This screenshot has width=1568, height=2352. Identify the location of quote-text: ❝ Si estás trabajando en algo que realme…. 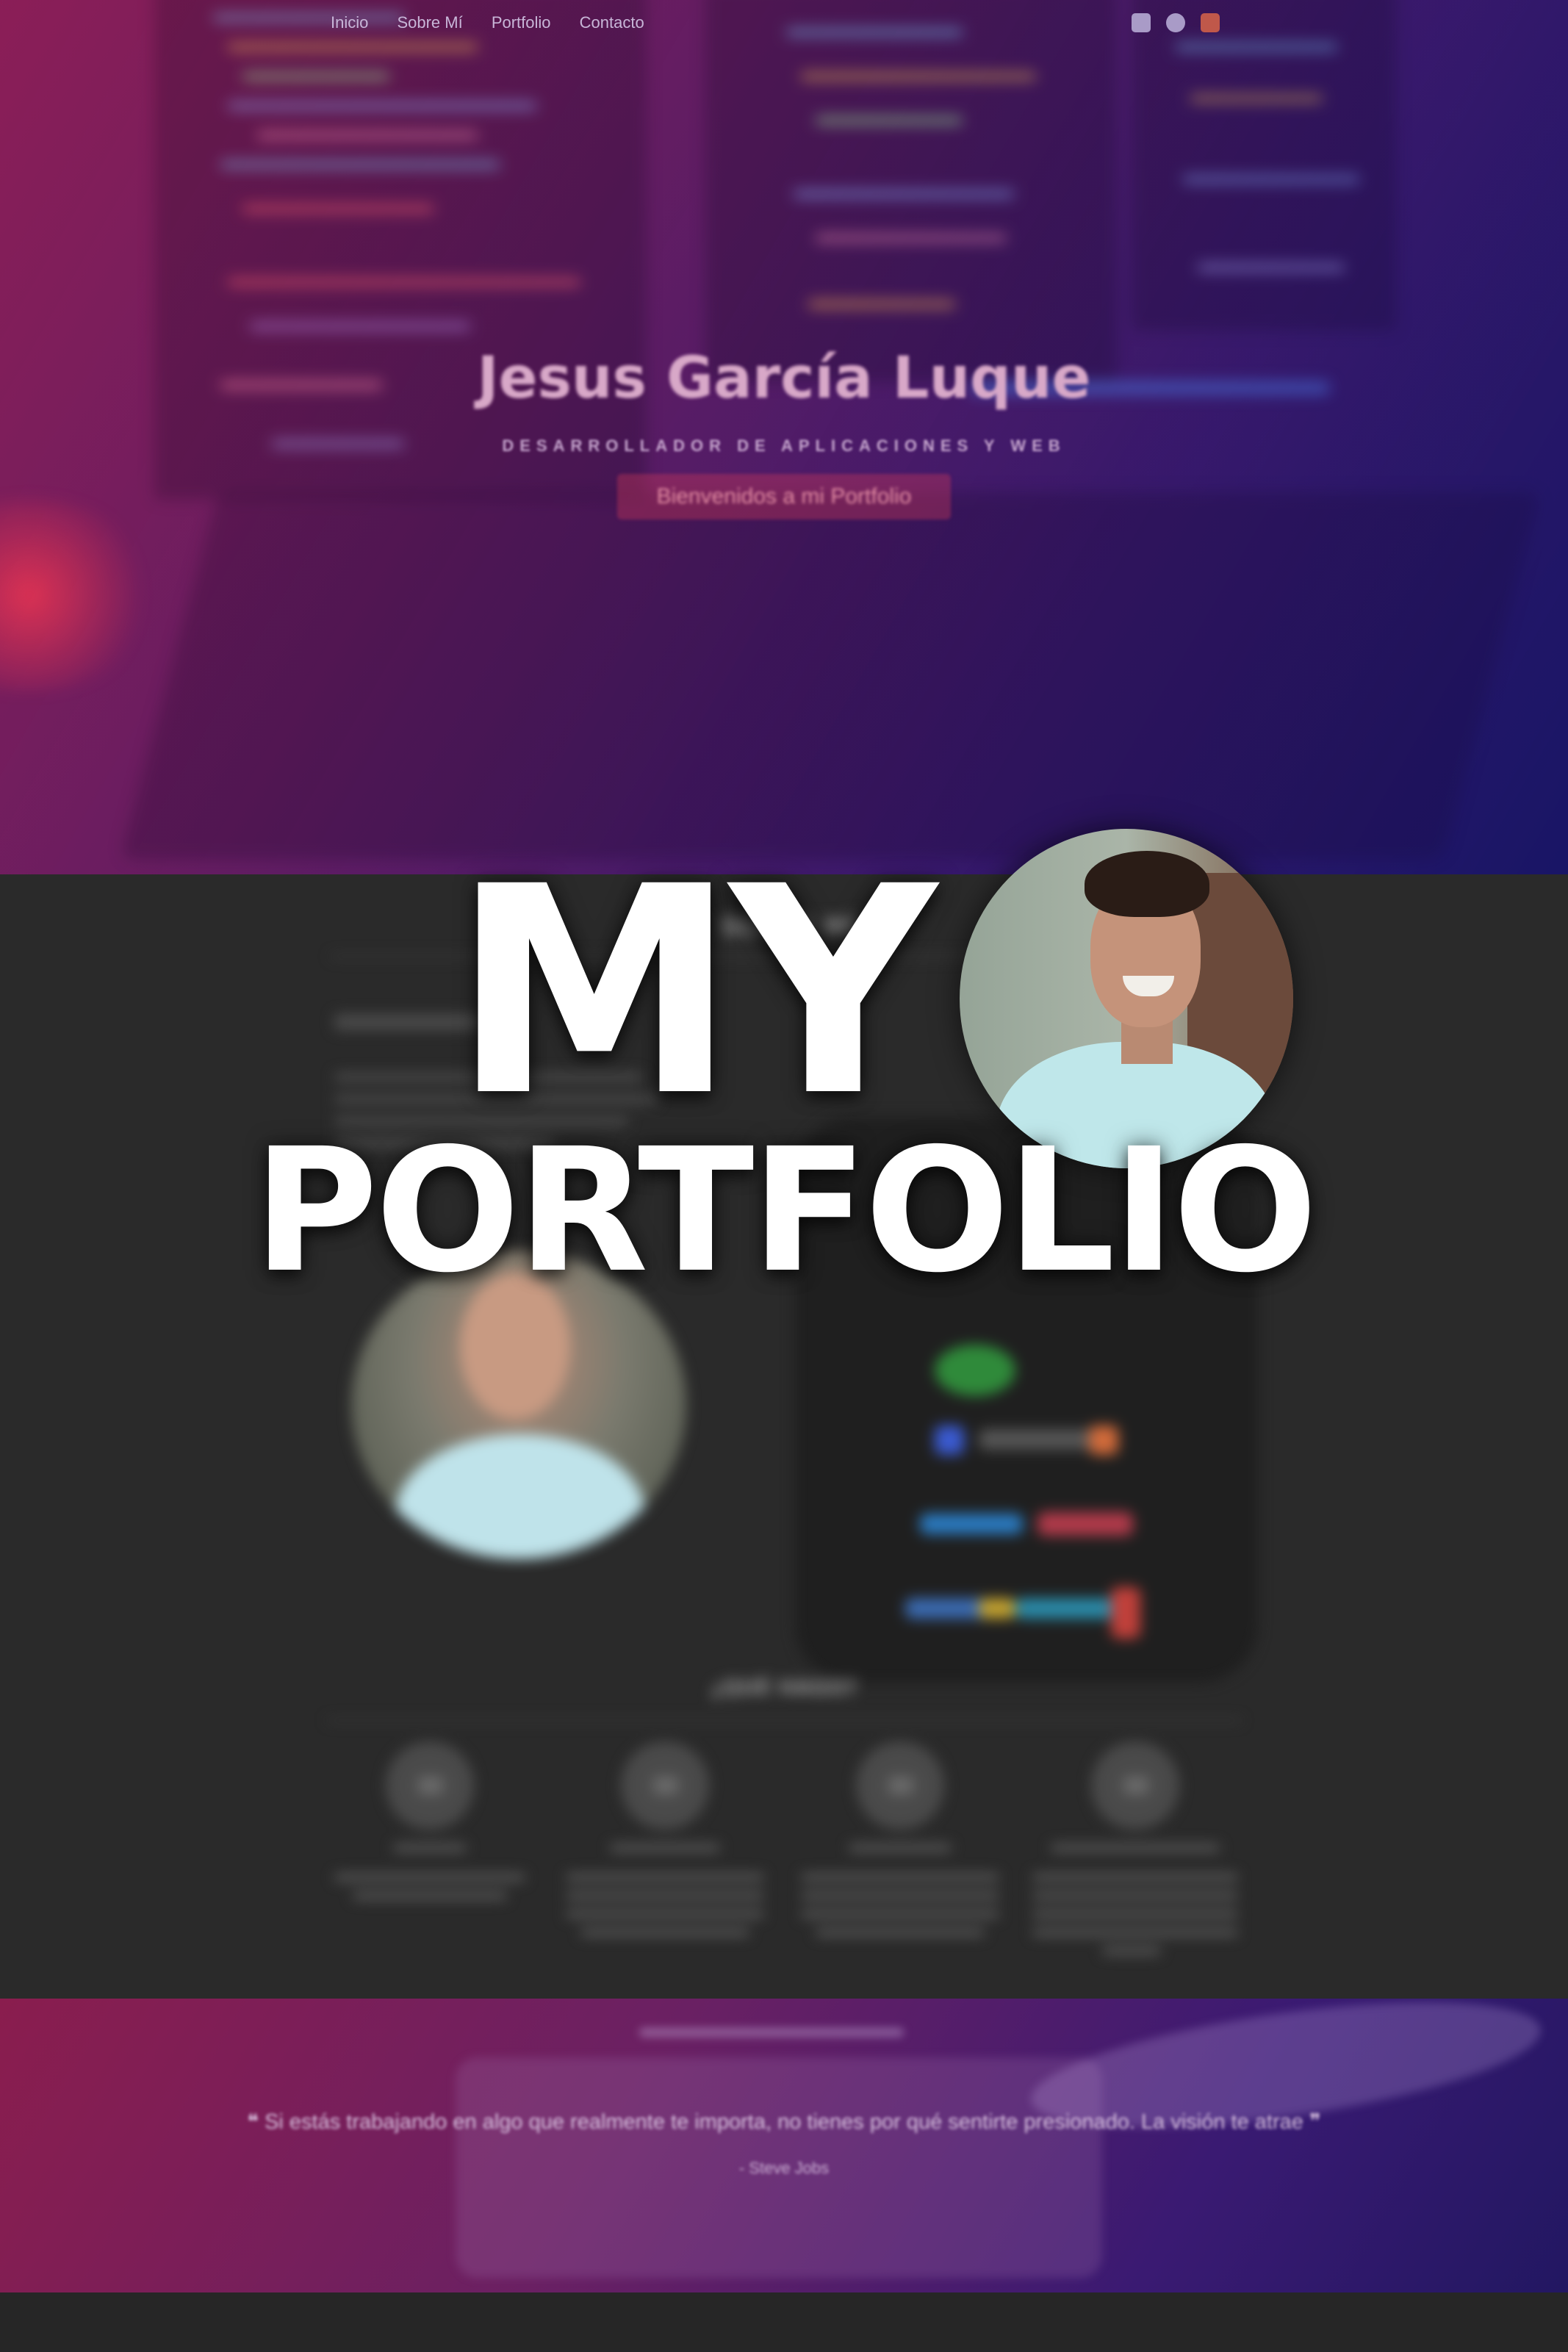
(784, 2122).